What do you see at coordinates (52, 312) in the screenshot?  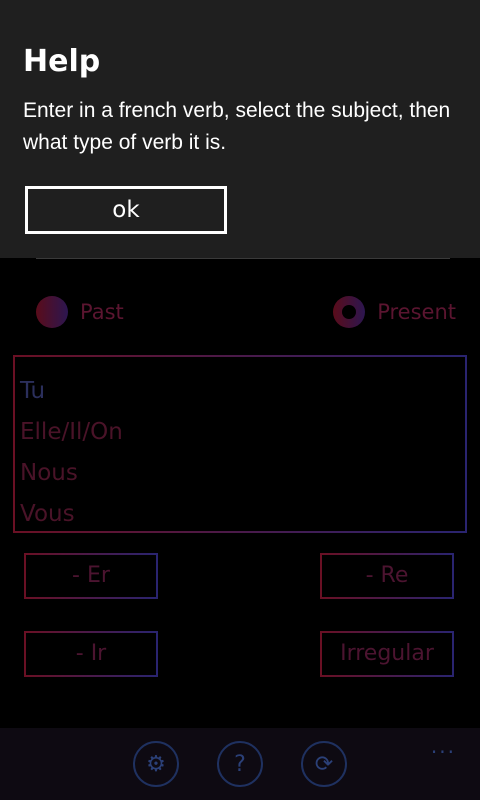 I see `past-radio-circle` at bounding box center [52, 312].